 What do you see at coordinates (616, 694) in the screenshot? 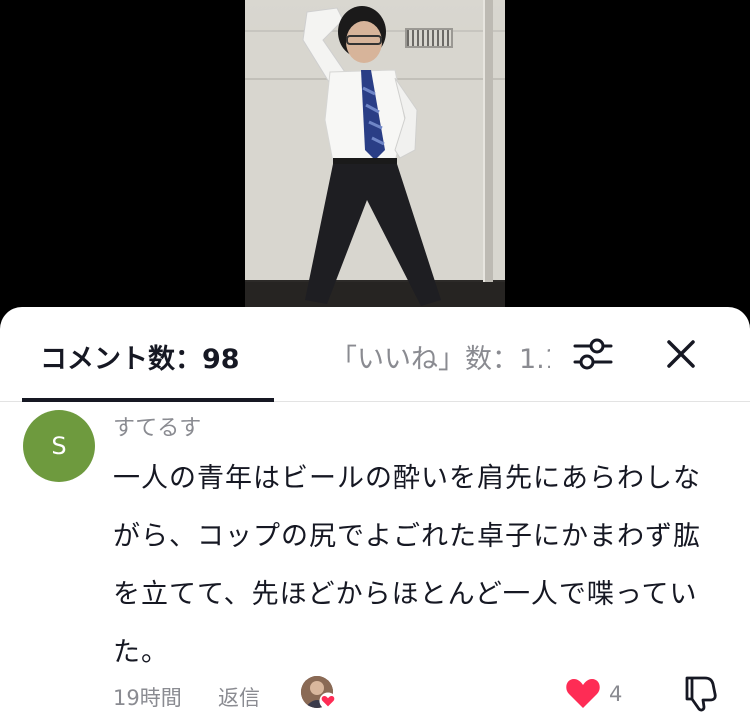
I see `like-count: 4` at bounding box center [616, 694].